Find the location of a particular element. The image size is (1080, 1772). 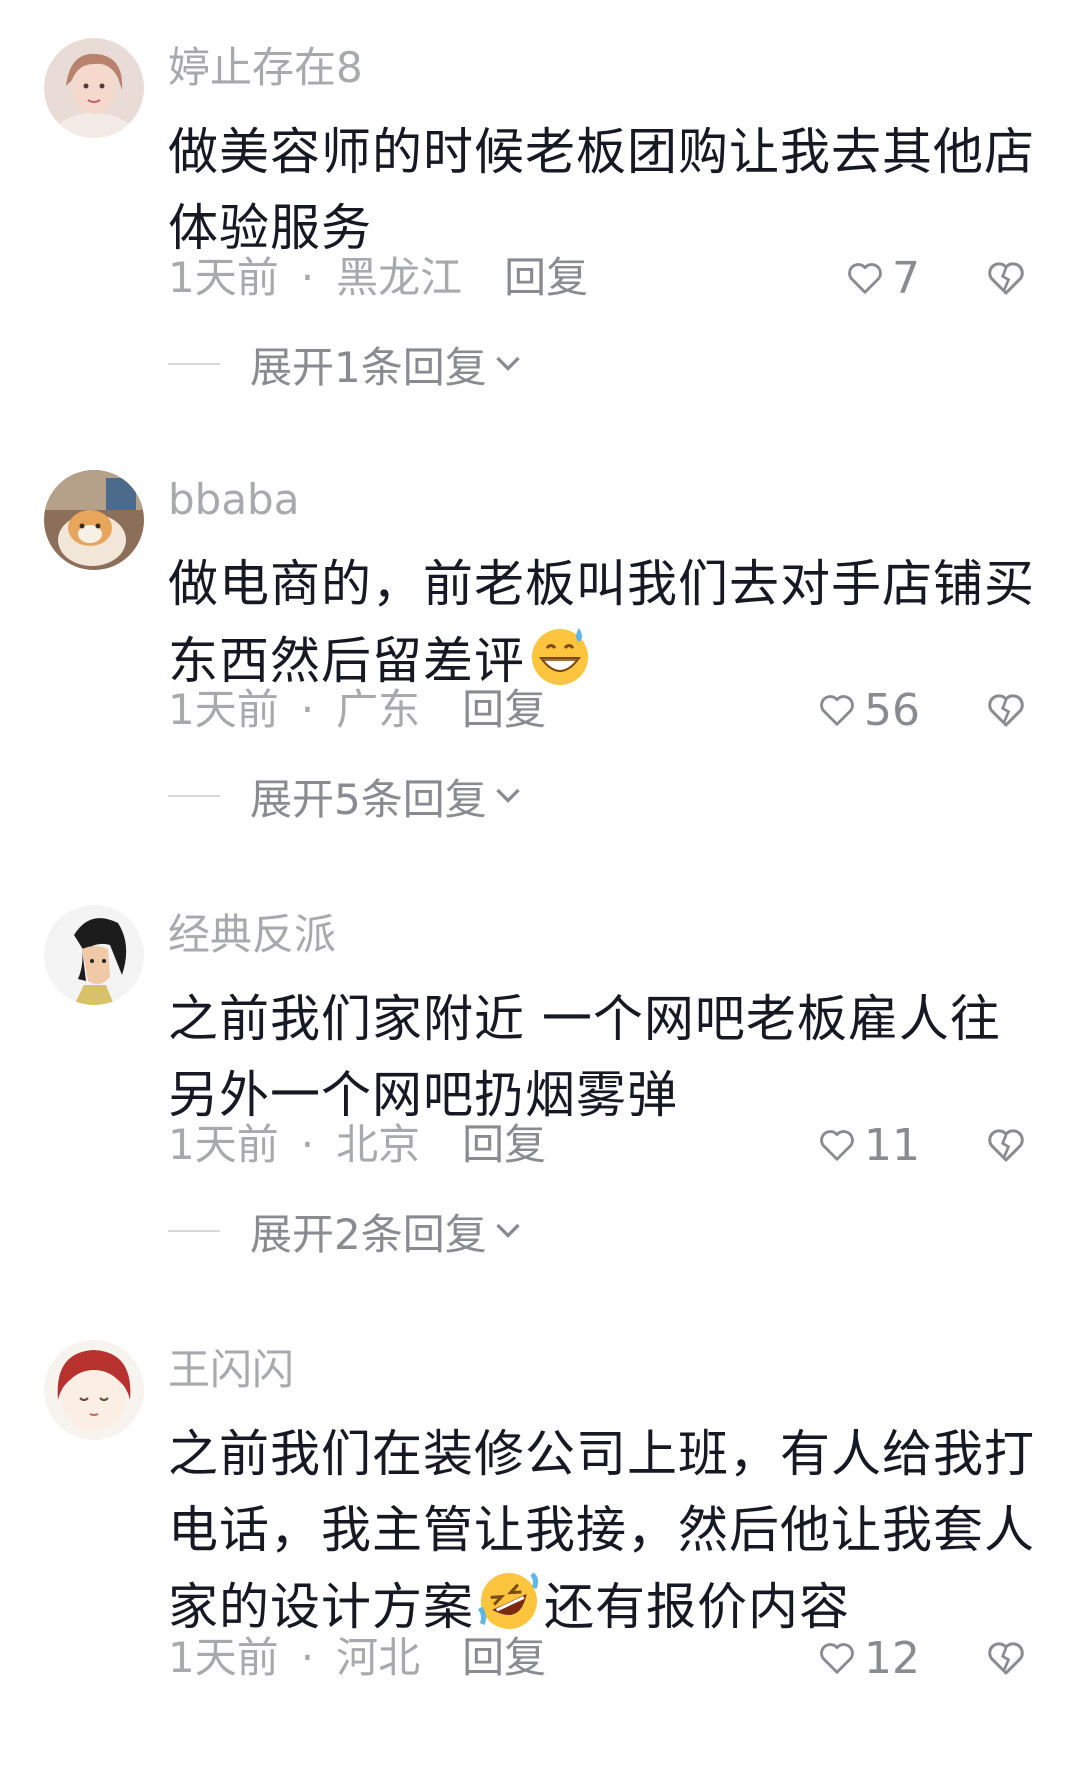

comment-meta: 1天前 · 北京 回复 is located at coordinates (357, 1145).